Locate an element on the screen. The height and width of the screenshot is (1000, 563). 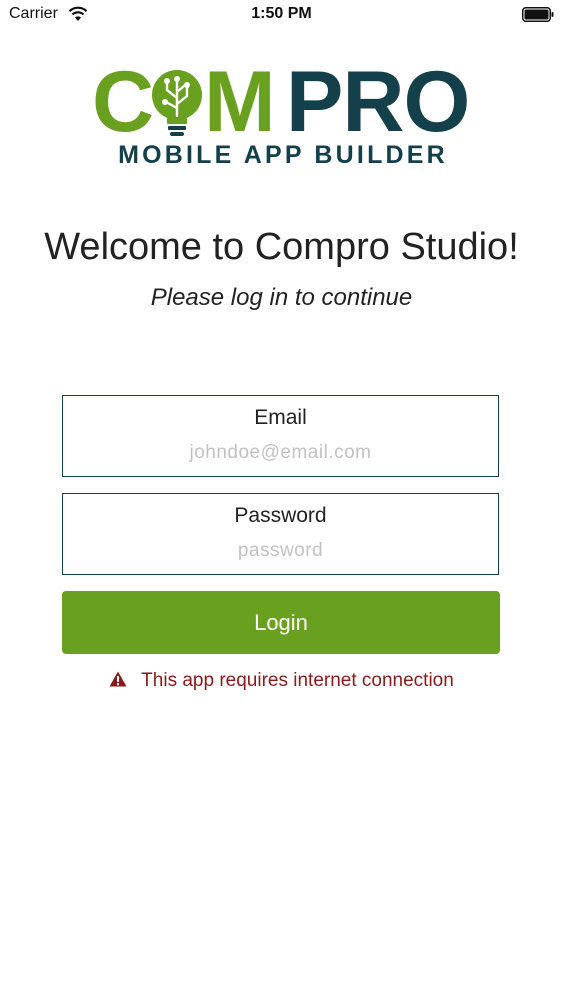
email-label: Email is located at coordinates (280, 417).